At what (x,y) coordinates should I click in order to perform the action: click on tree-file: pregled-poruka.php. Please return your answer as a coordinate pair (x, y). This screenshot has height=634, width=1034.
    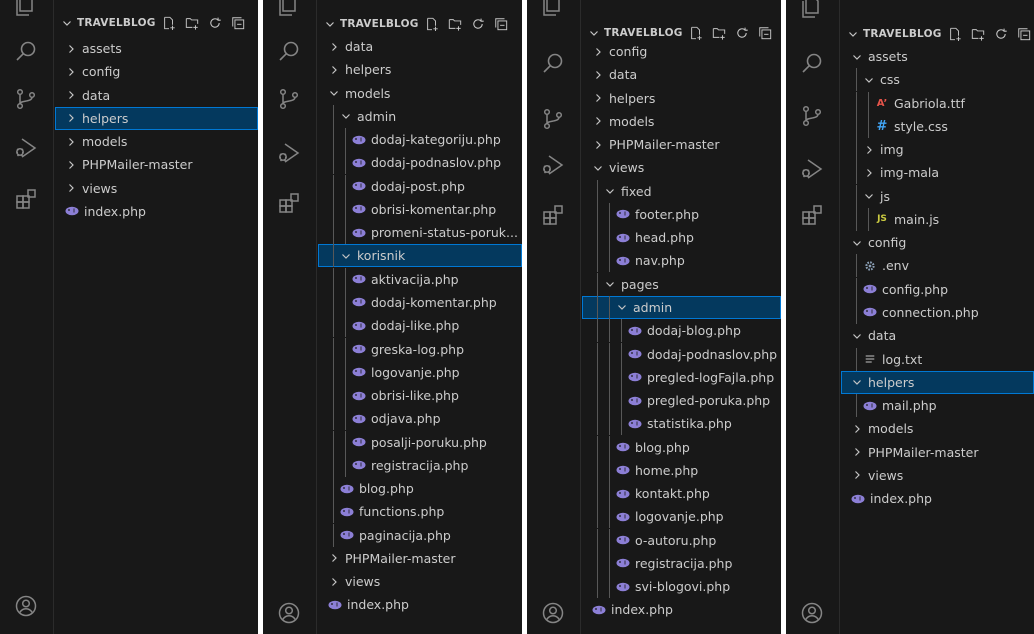
    Looking at the image, I should click on (681, 401).